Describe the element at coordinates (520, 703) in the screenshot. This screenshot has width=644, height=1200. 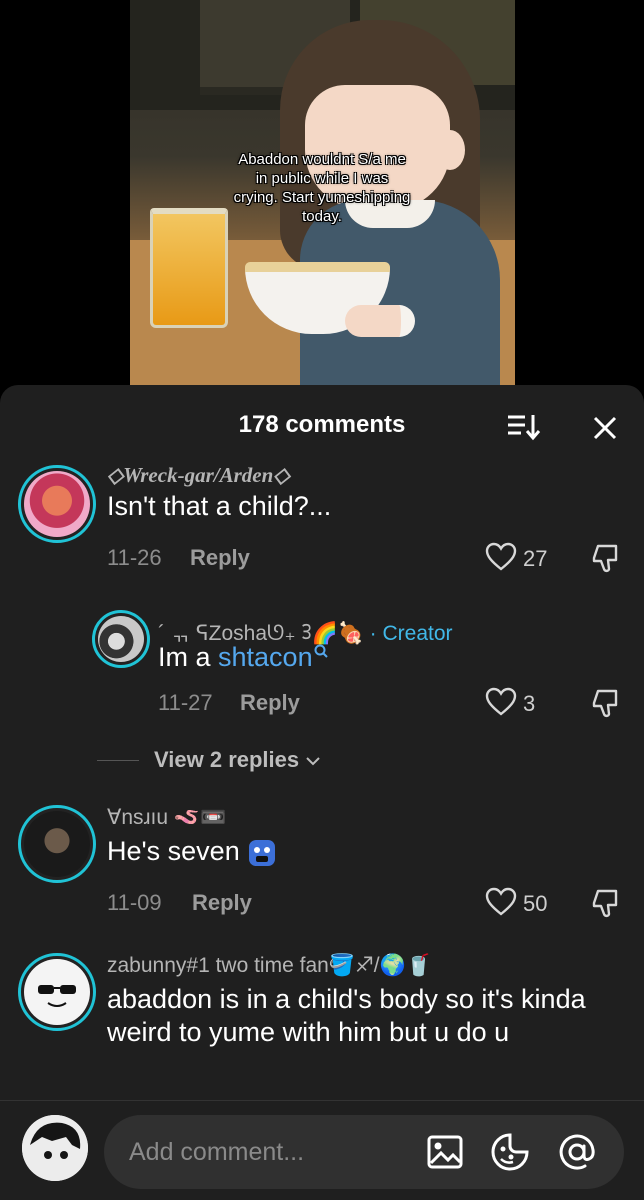
I see `like-button: 3` at that location.